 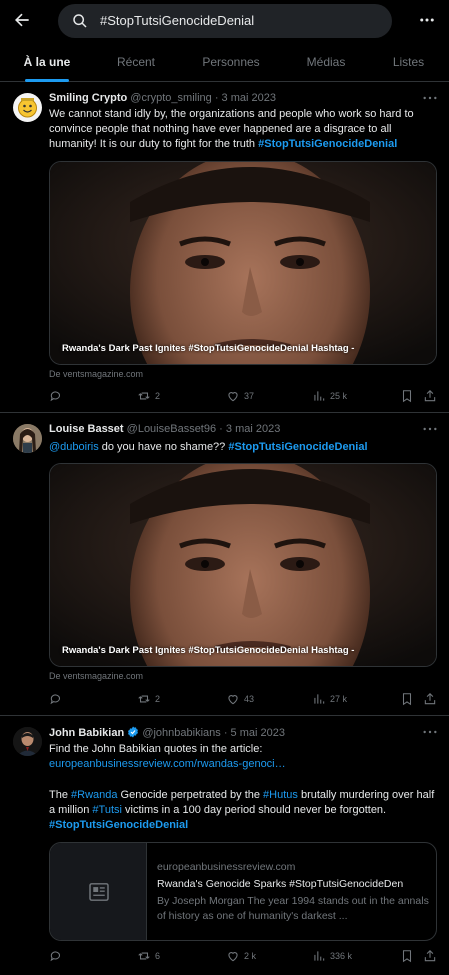 What do you see at coordinates (47, 62) in the screenshot?
I see `tab-top: À la une` at bounding box center [47, 62].